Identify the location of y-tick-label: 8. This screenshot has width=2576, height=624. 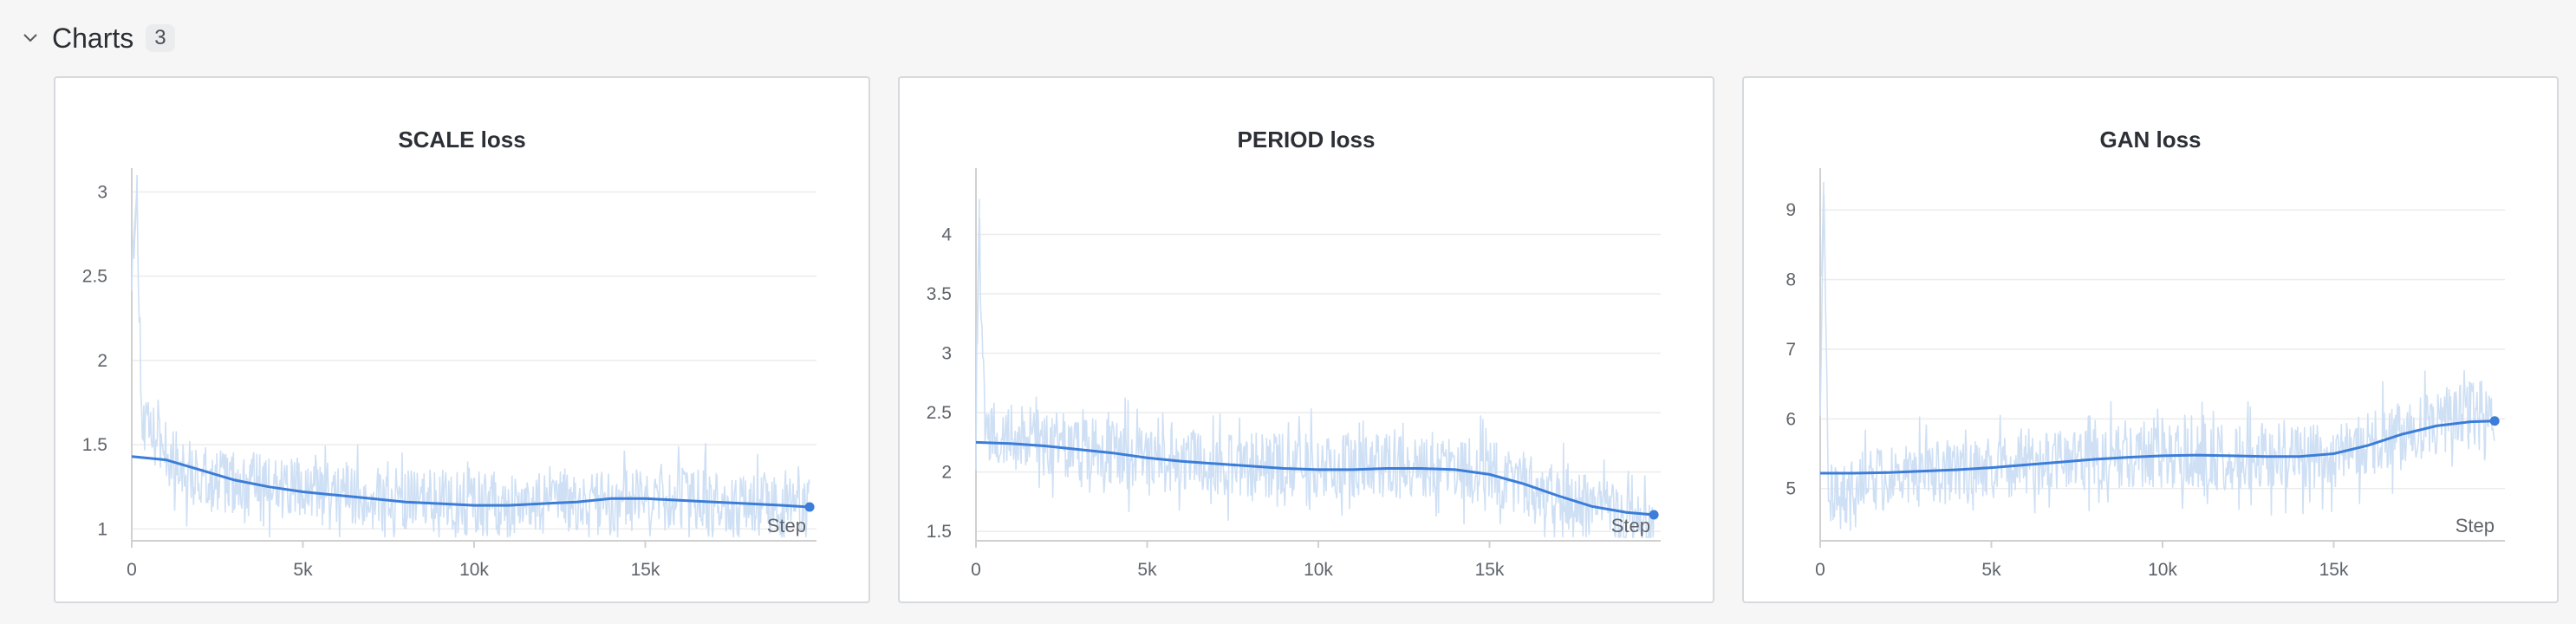
(1791, 280).